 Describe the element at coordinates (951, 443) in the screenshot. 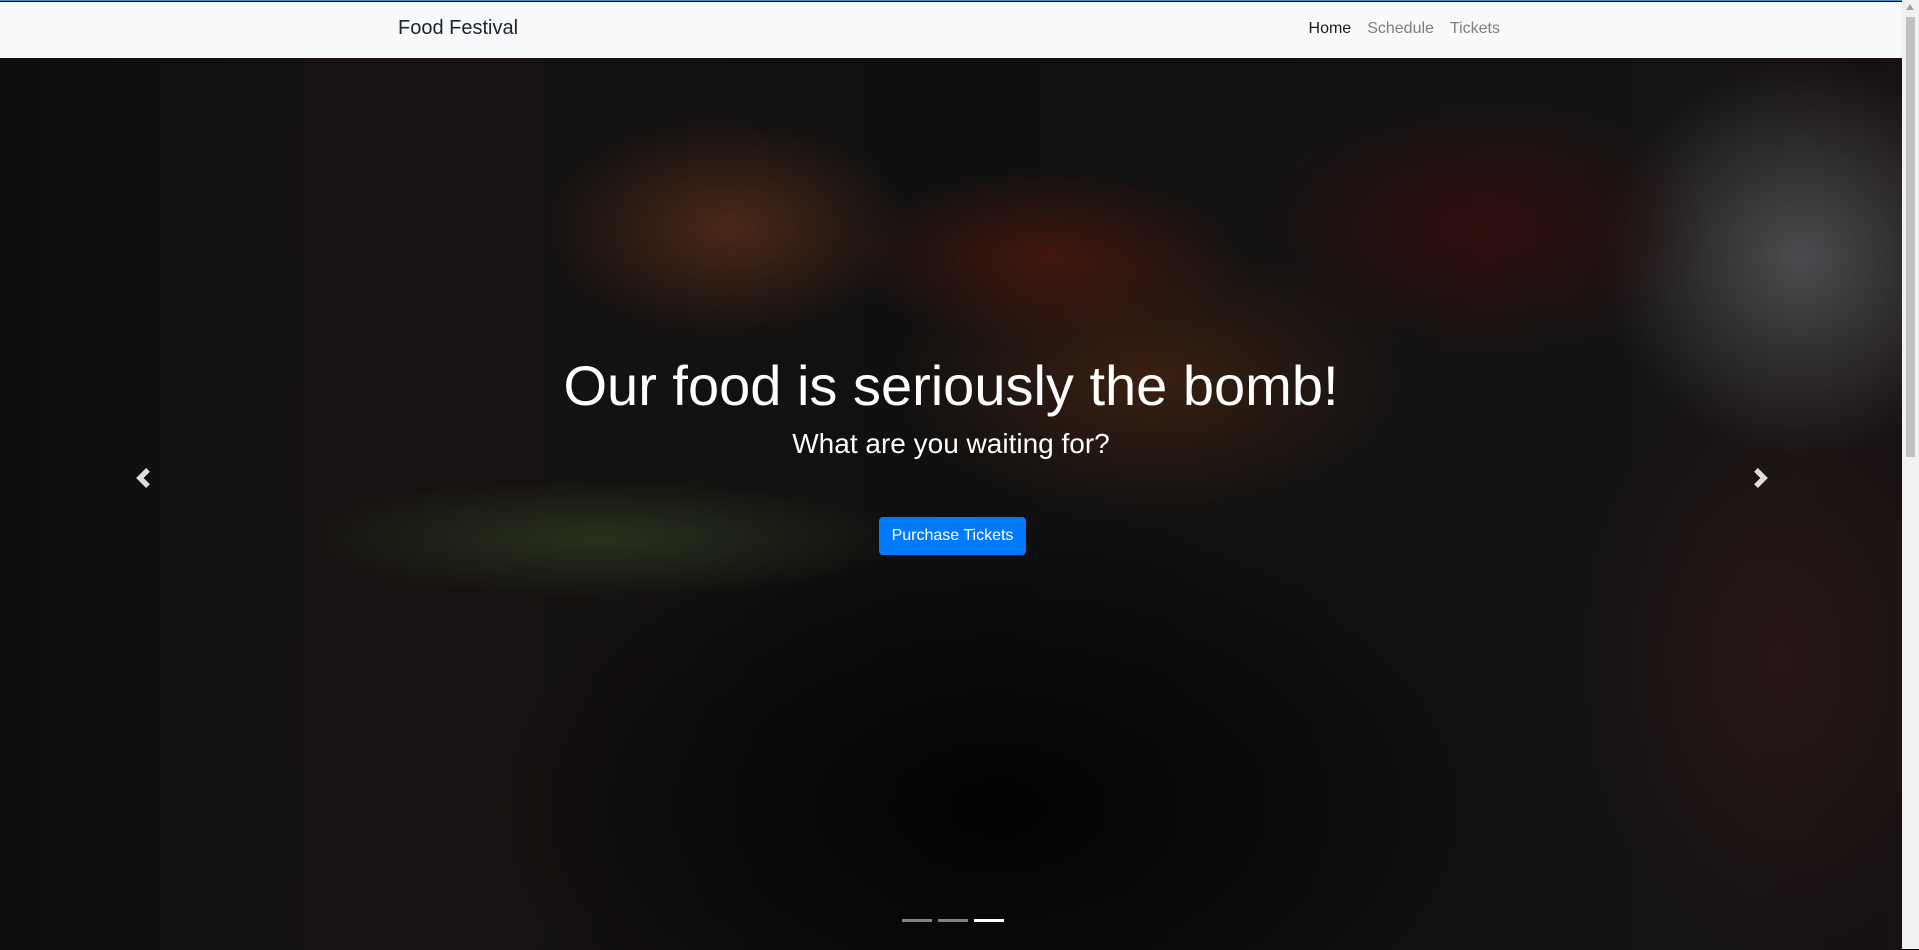

I see `hero-subtitle: What are you waiting for?` at that location.